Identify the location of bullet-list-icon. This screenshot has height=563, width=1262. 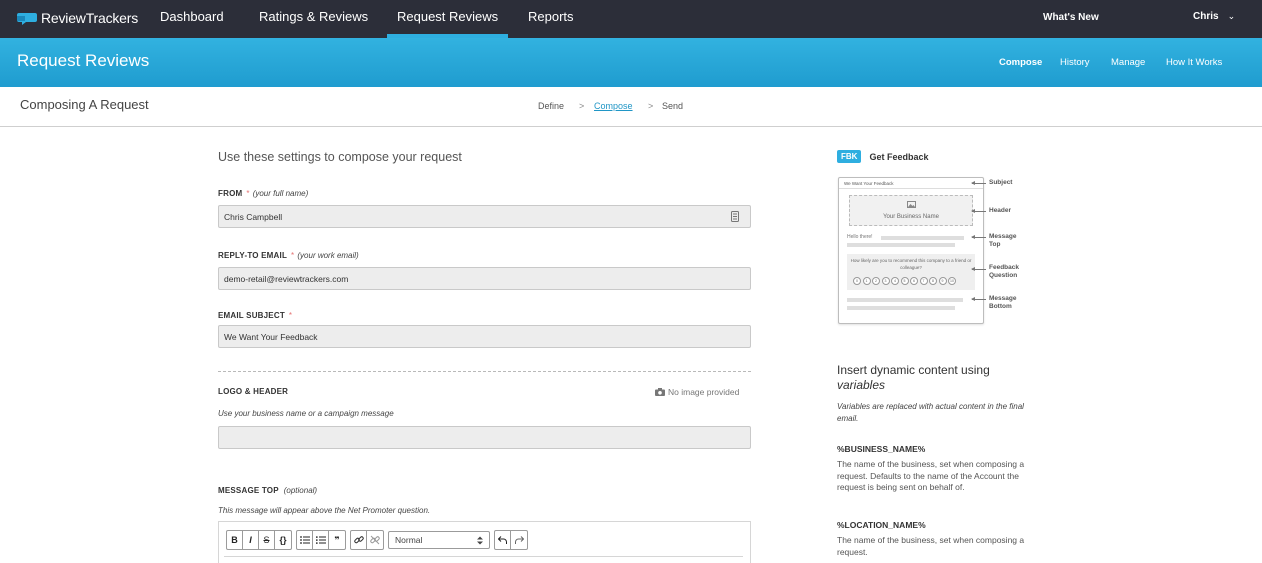
(304, 540).